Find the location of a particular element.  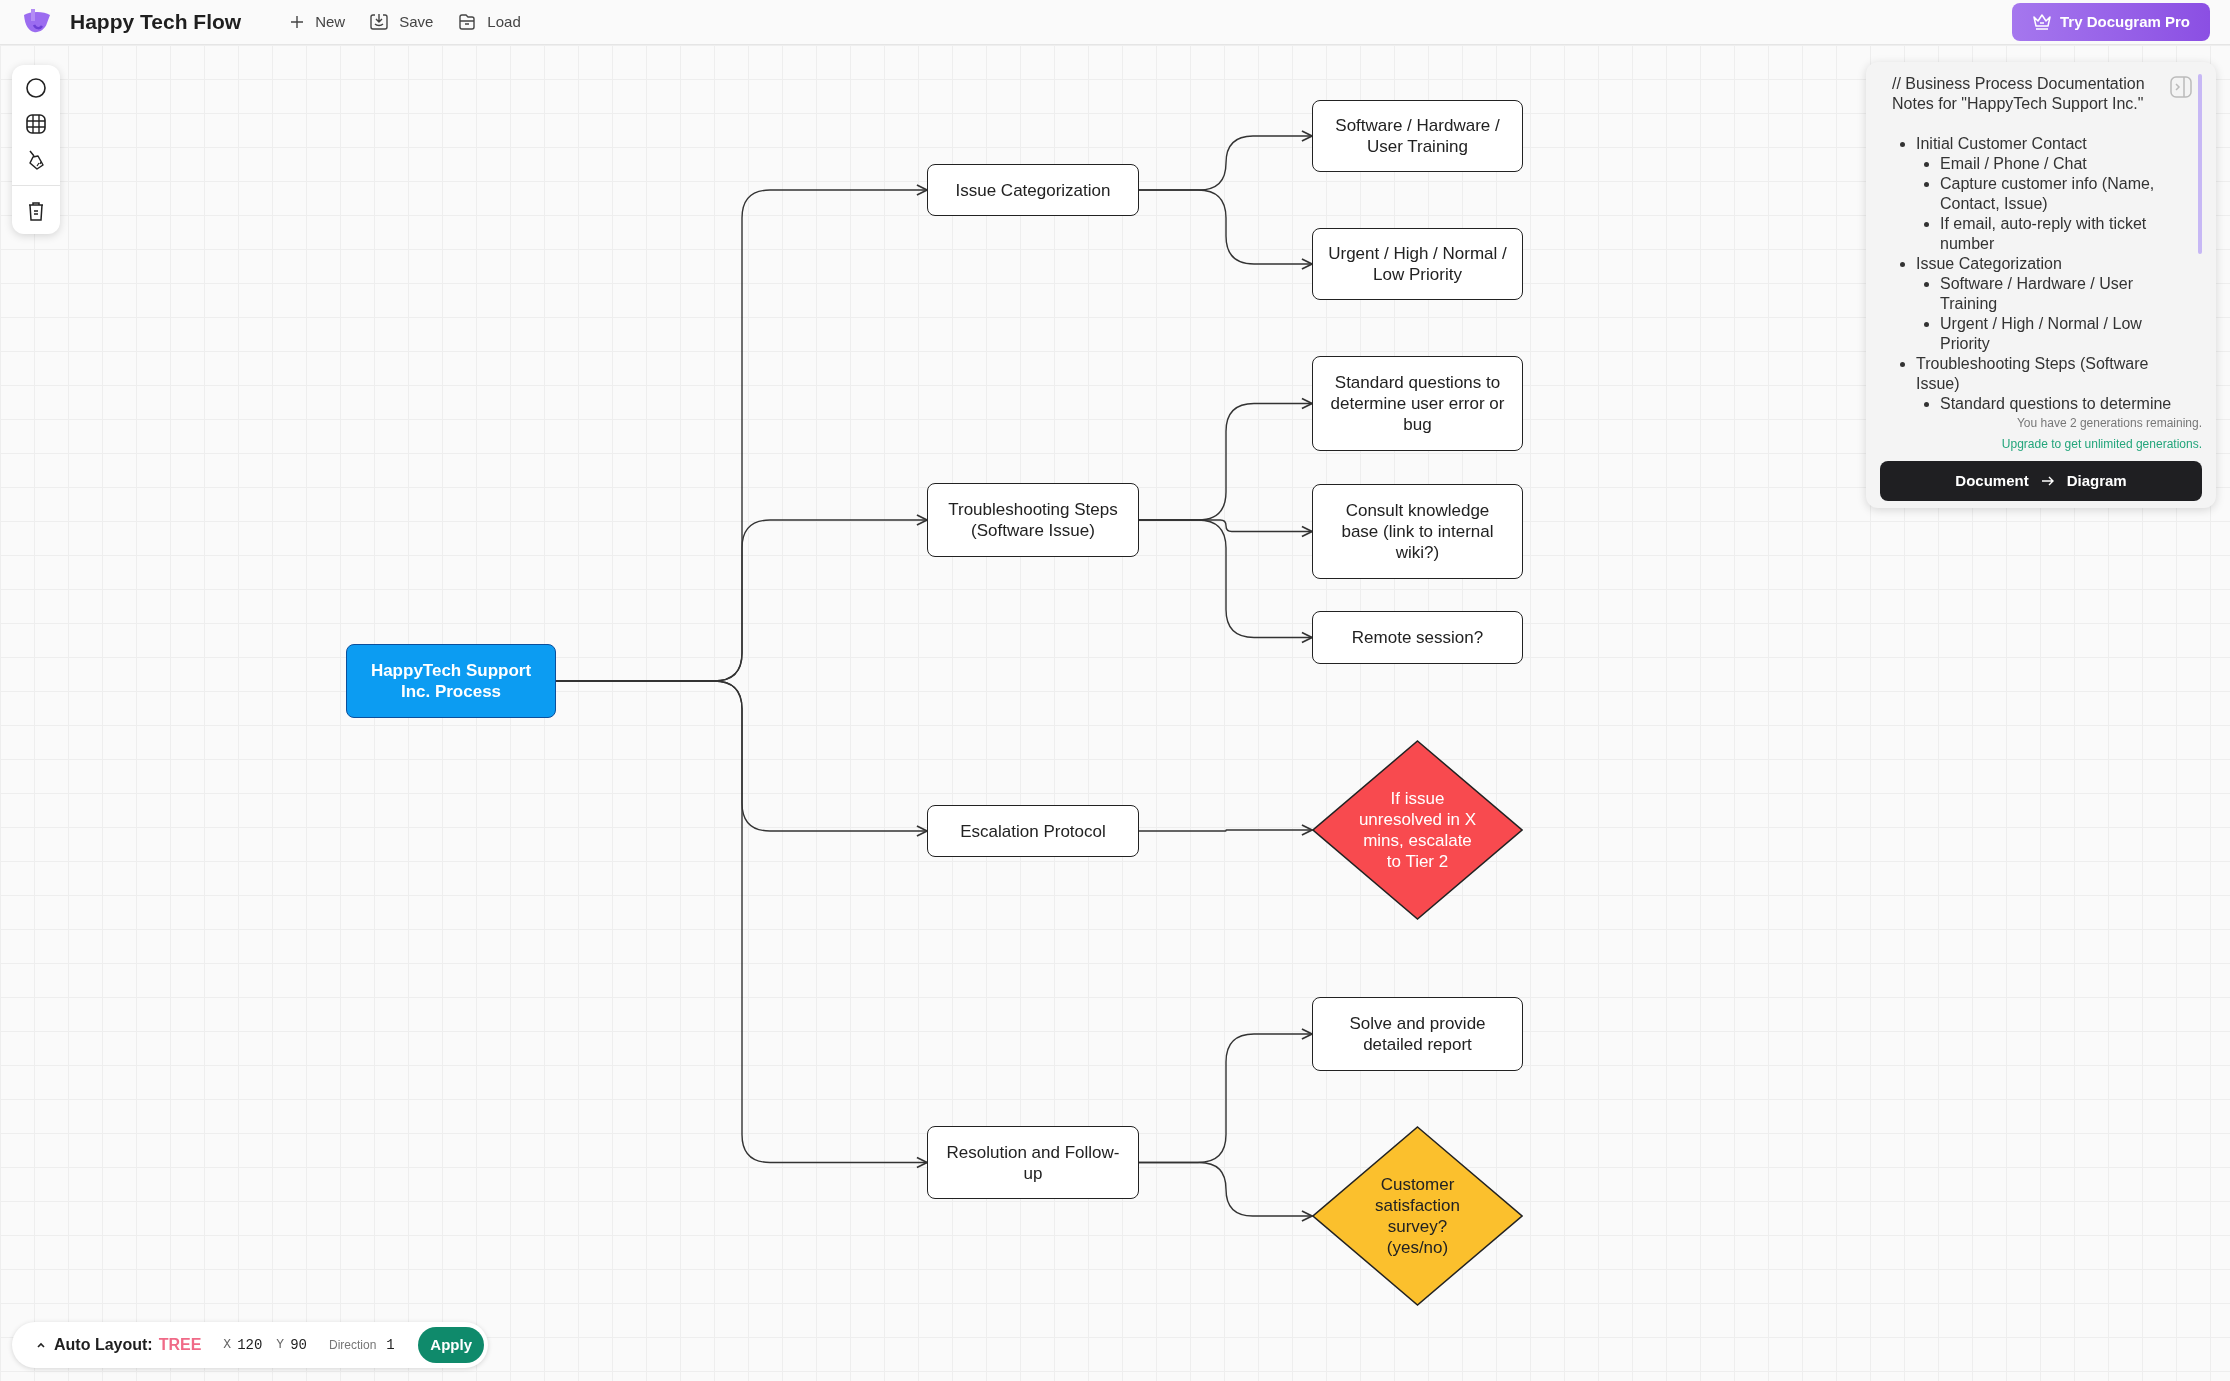

decision-label: Customer satisfaction survey? (yes/no) is located at coordinates (1417, 1216).